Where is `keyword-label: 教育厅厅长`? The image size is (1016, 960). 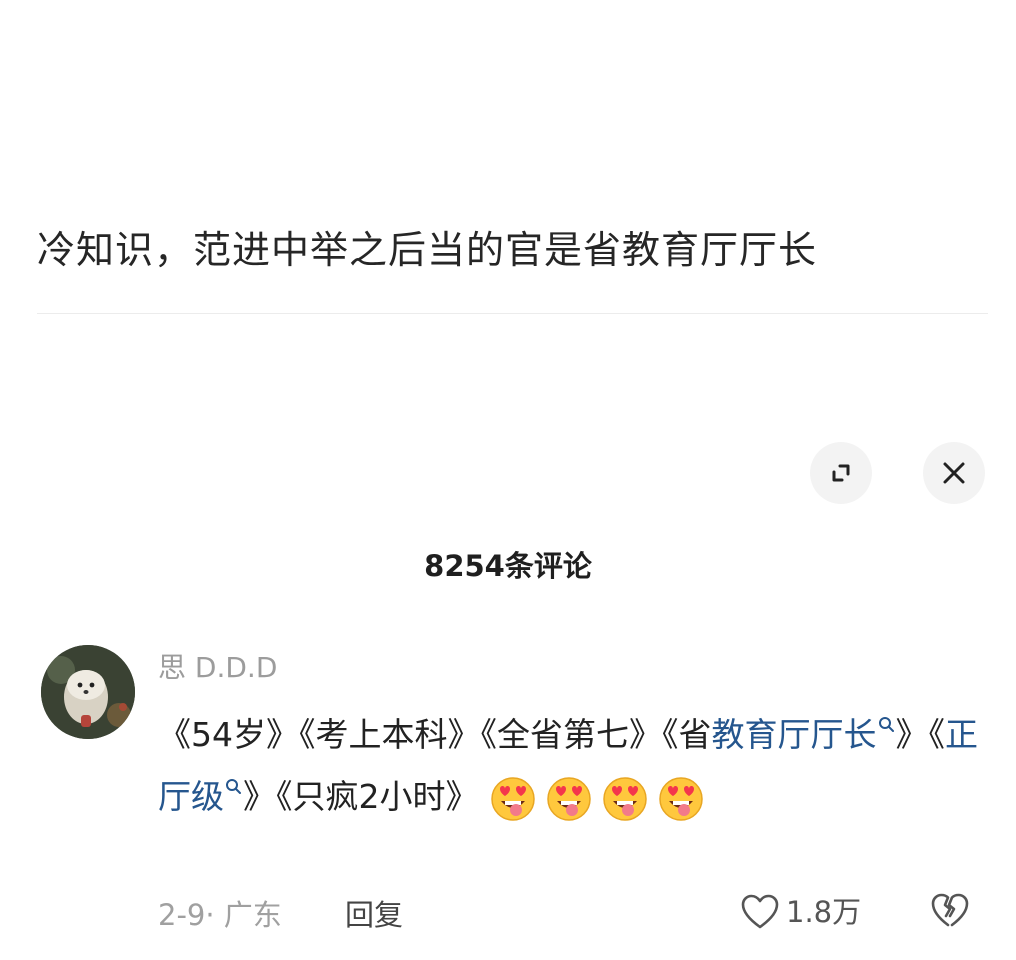 keyword-label: 教育厅厅长 is located at coordinates (794, 734).